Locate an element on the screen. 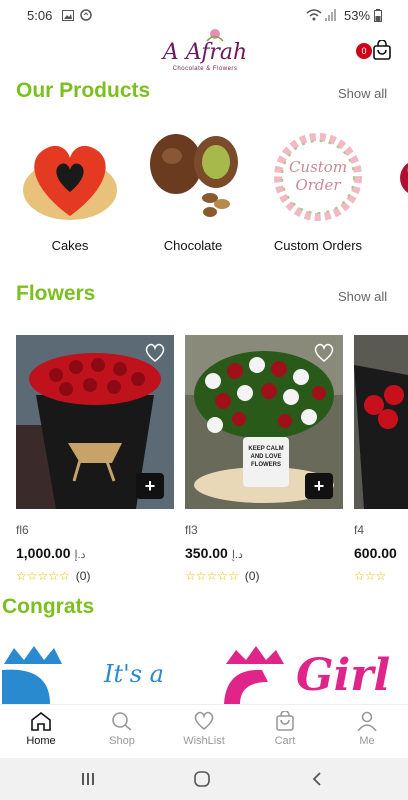  our-products-title: Our Products is located at coordinates (83, 90).